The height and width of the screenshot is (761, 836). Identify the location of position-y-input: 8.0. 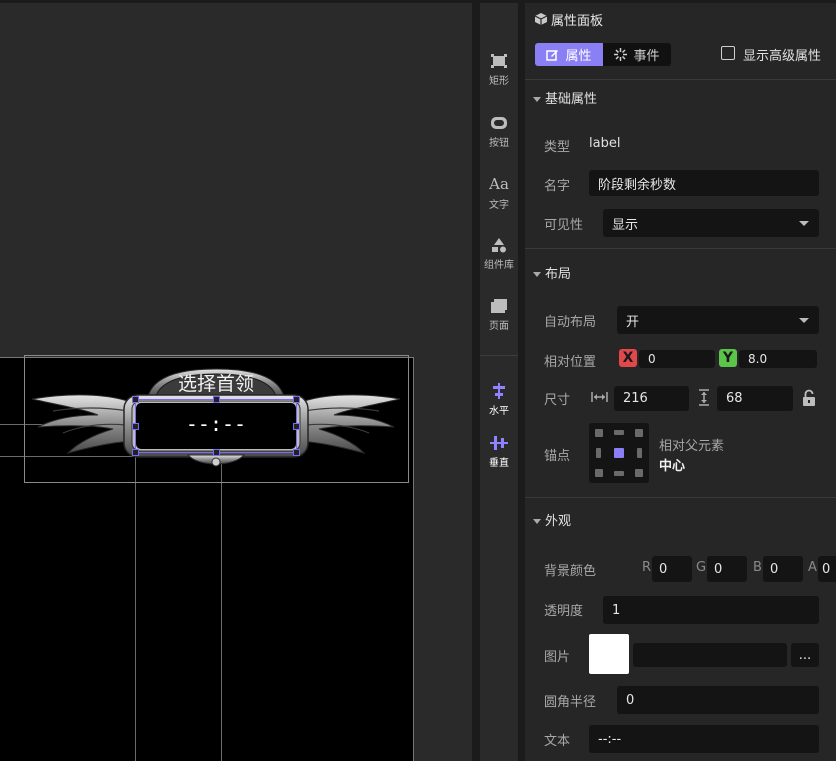
(778, 359).